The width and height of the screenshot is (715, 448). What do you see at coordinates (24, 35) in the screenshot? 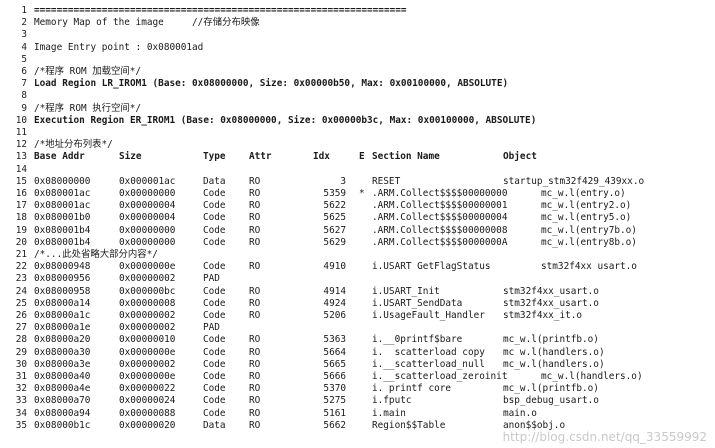
I see `line-number: 3` at bounding box center [24, 35].